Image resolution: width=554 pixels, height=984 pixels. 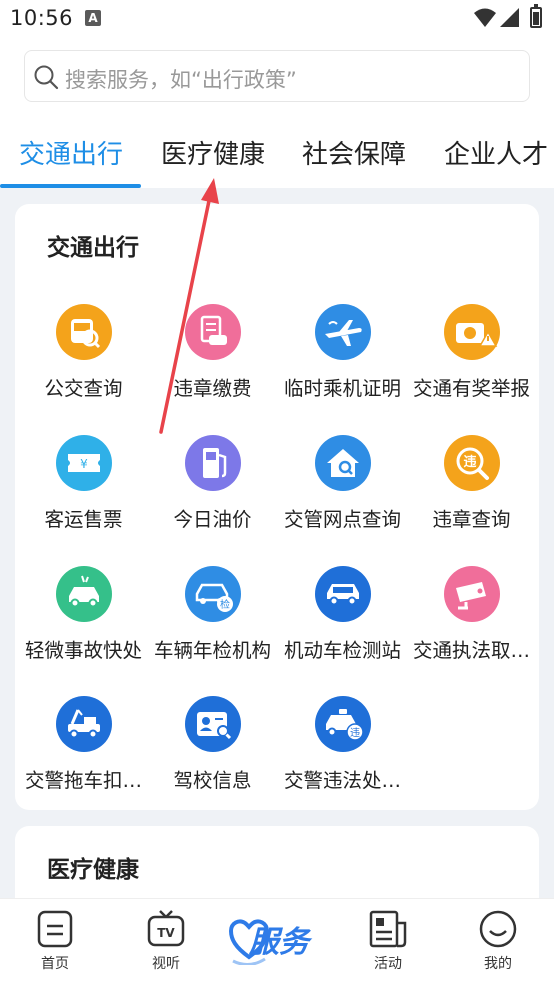 I want to click on nav-audiovisual: TV 视听, so click(x=166, y=941).